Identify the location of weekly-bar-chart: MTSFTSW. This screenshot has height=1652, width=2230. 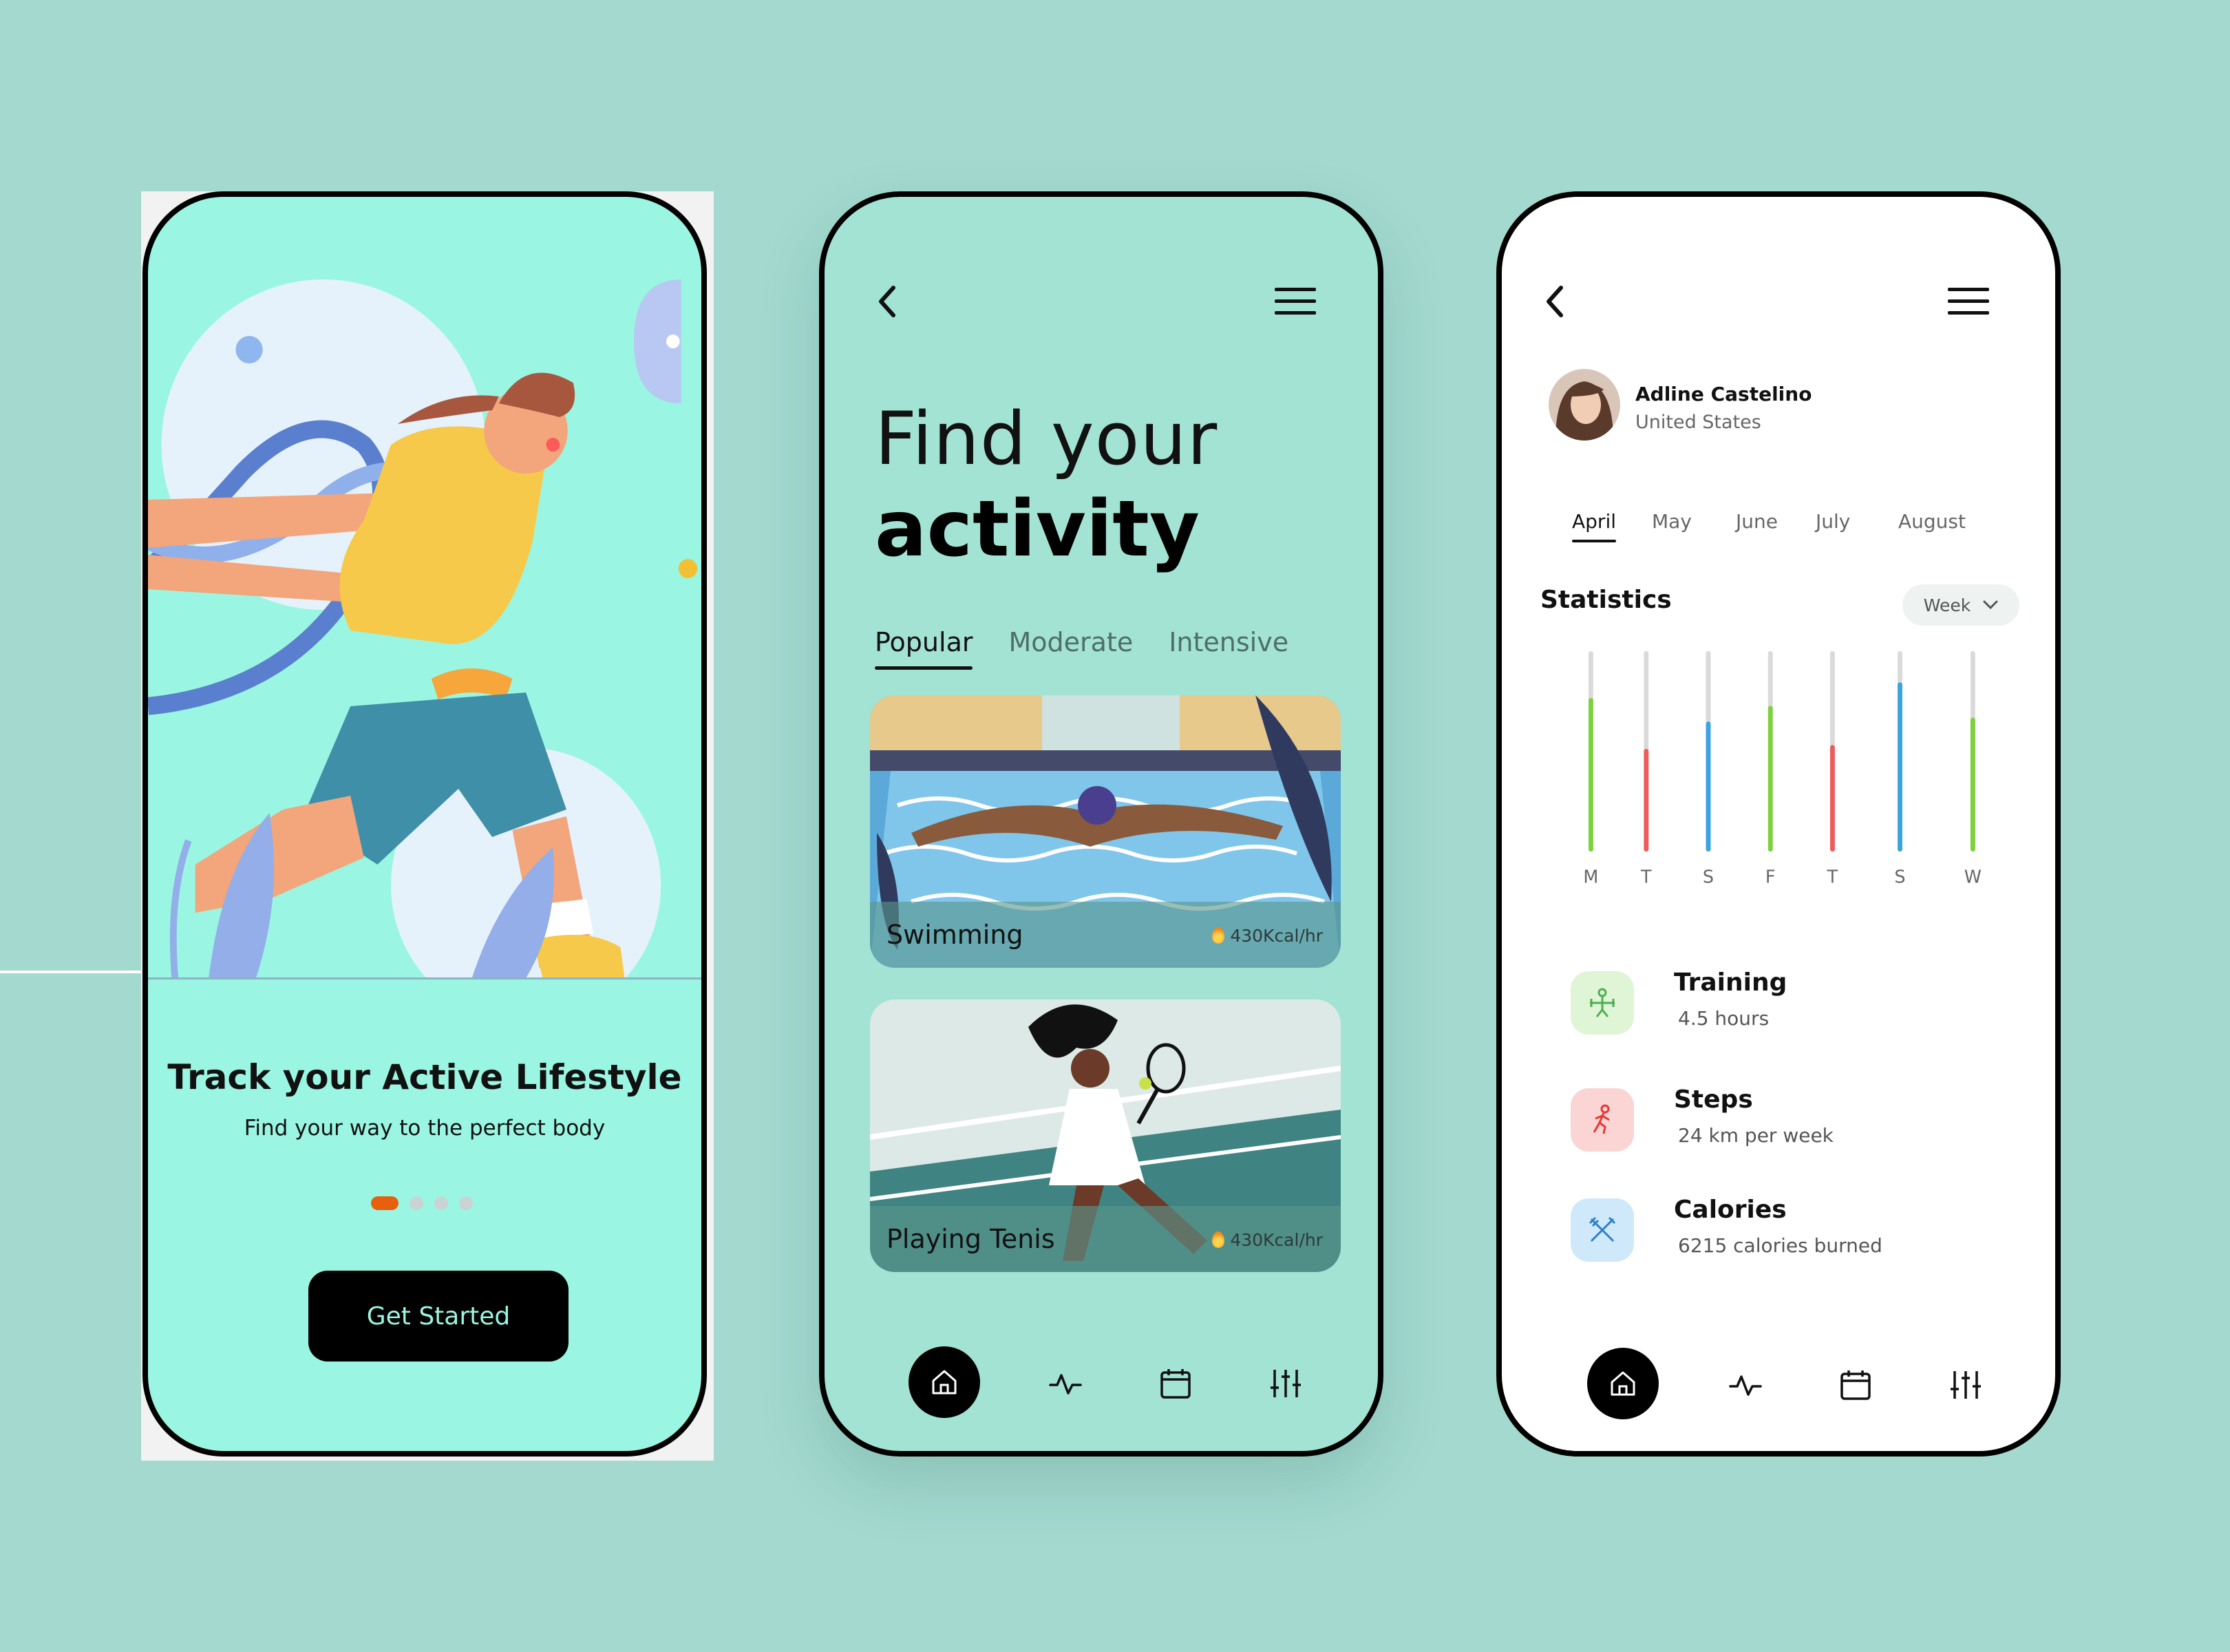
(1782, 769).